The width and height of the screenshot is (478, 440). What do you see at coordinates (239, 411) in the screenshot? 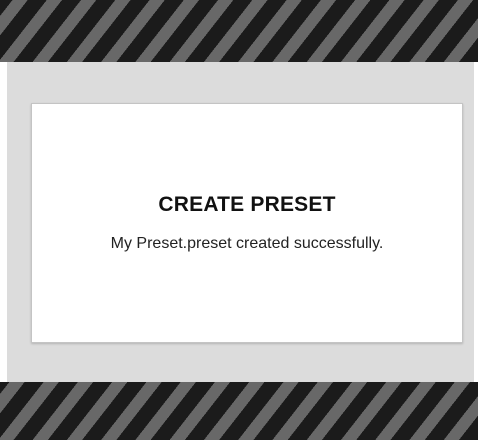
I see `hazard-stripe-bottom` at bounding box center [239, 411].